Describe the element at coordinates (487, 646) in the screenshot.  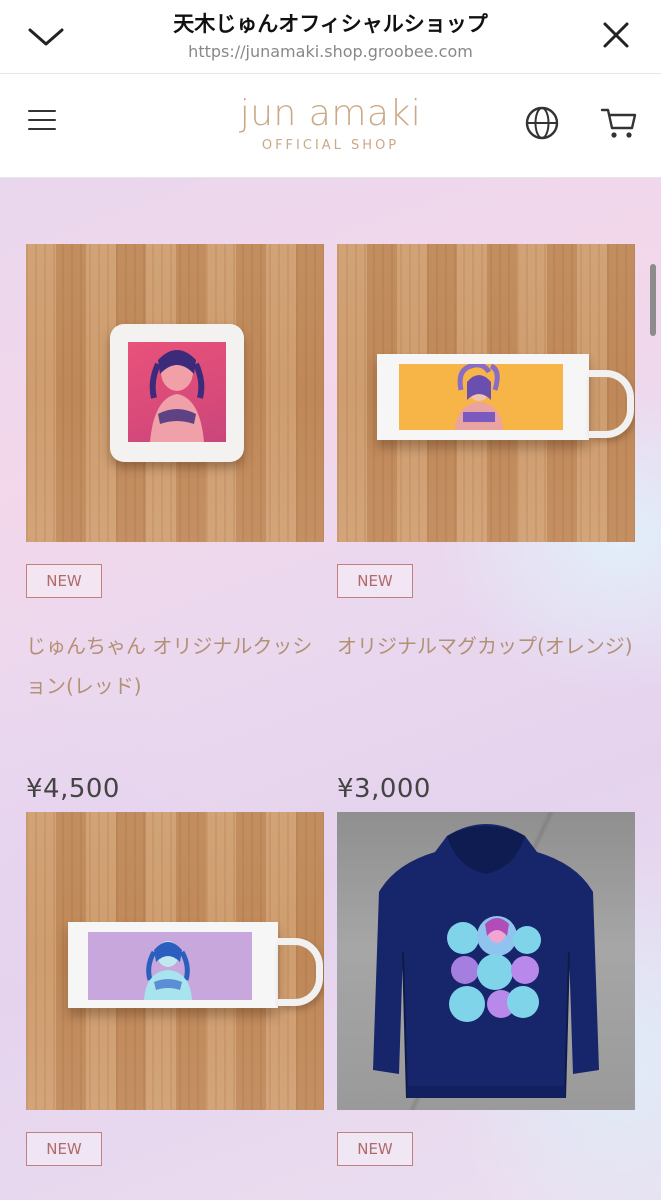
I see `product-name: オリジナルマグカップ(オレンジ)` at that location.